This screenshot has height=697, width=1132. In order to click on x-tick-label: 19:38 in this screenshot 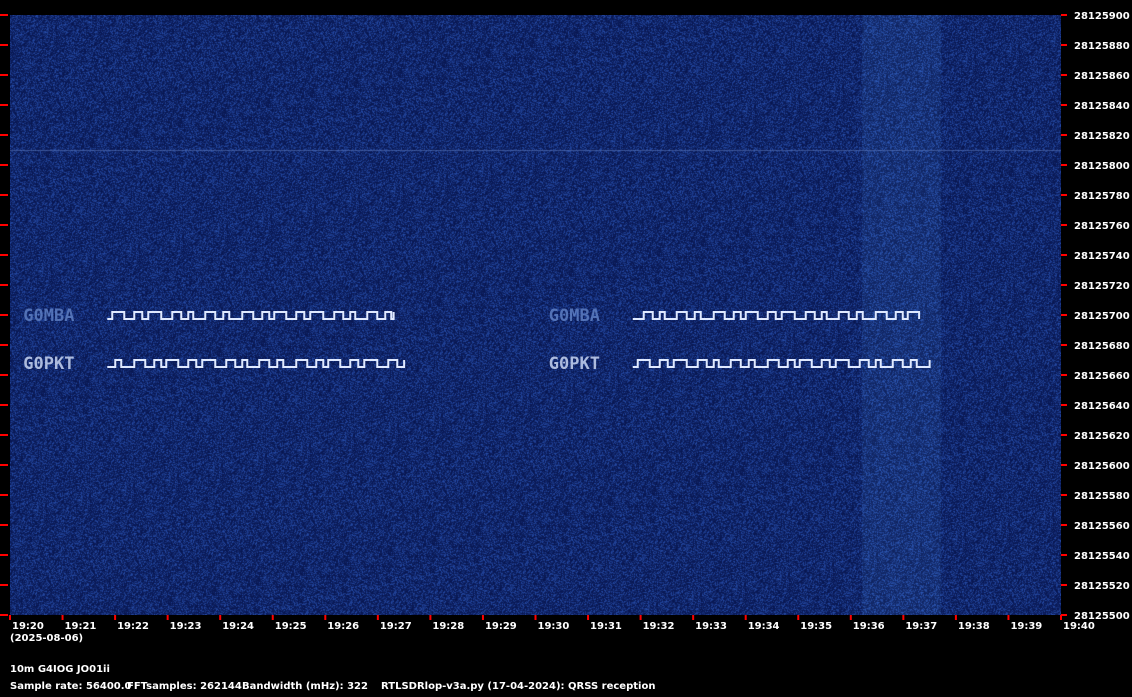, I will do `click(974, 626)`.